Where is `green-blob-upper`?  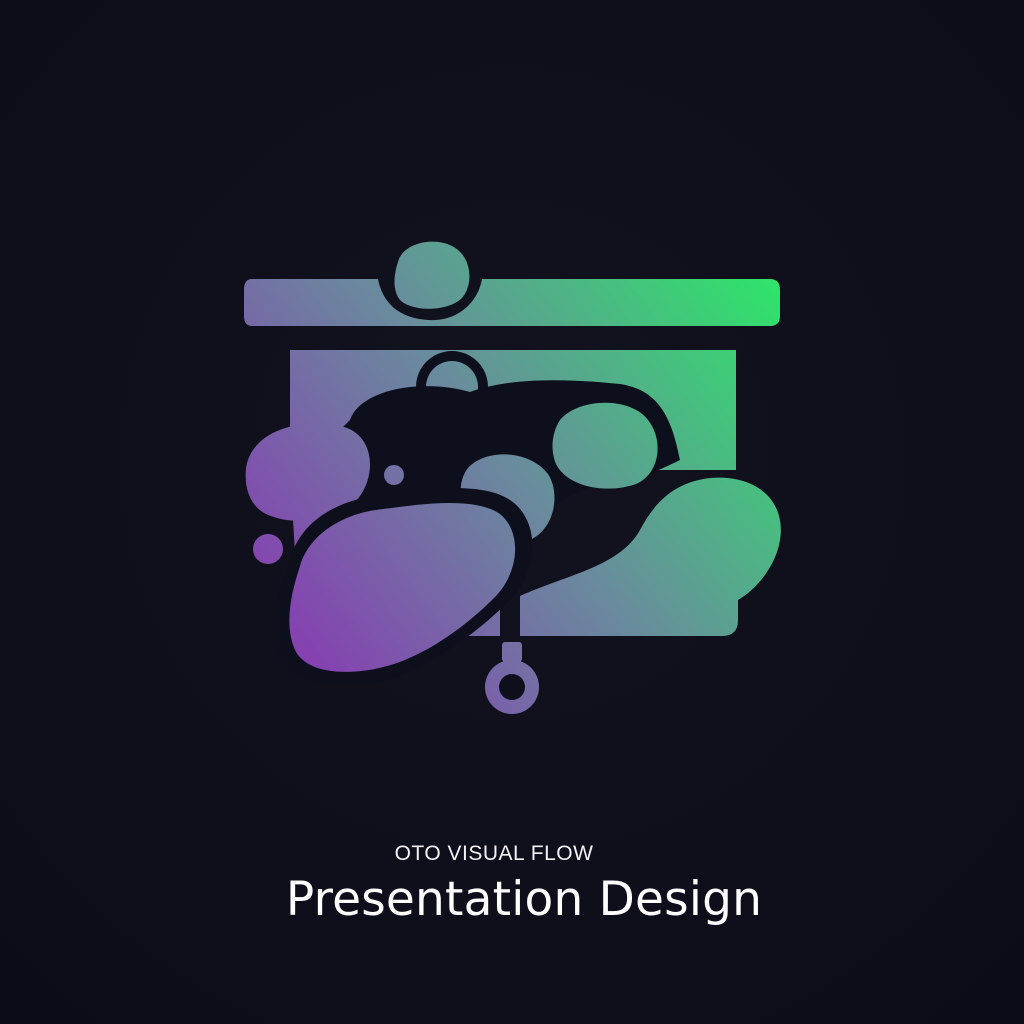 green-blob-upper is located at coordinates (605, 445).